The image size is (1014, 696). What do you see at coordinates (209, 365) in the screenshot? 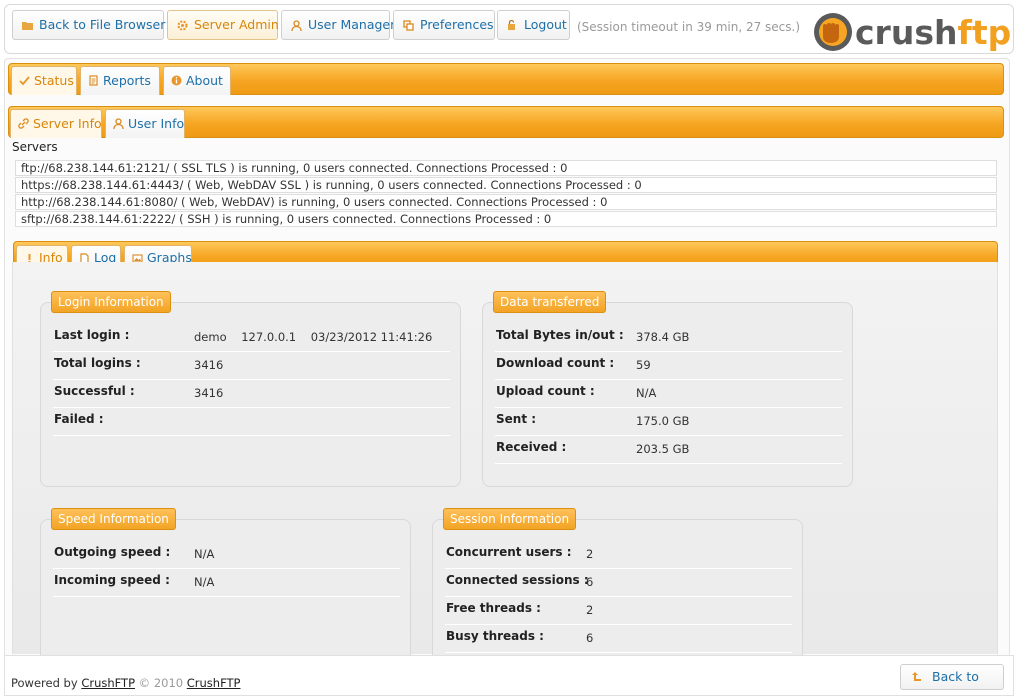
I see `total-logins-value: 3416` at bounding box center [209, 365].